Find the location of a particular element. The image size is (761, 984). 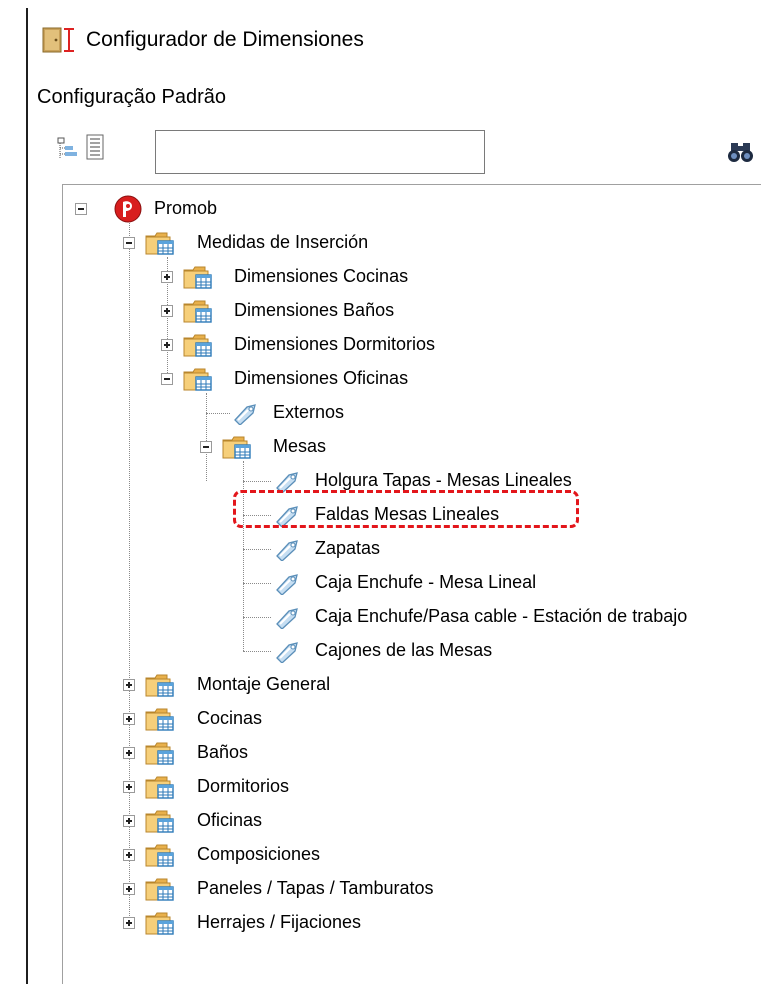

tree-node-label: Dimensiones Baños is located at coordinates (314, 310).